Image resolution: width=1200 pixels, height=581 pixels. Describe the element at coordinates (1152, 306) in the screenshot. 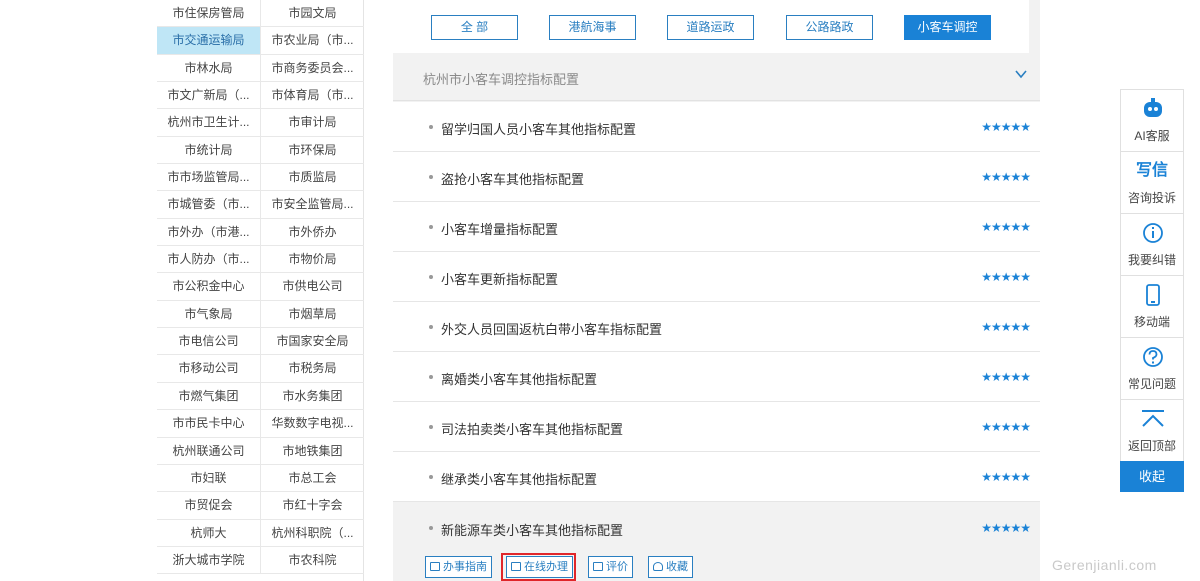

I see `mobile-button: 移动端` at that location.